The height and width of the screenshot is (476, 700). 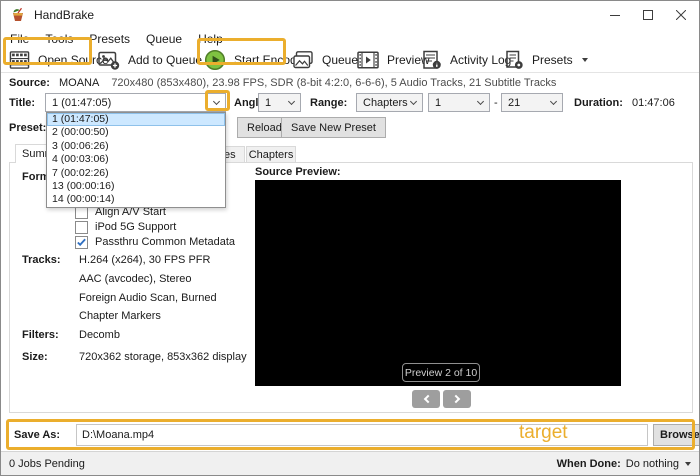 I want to click on duration-value: 01:47:06, so click(x=653, y=103).